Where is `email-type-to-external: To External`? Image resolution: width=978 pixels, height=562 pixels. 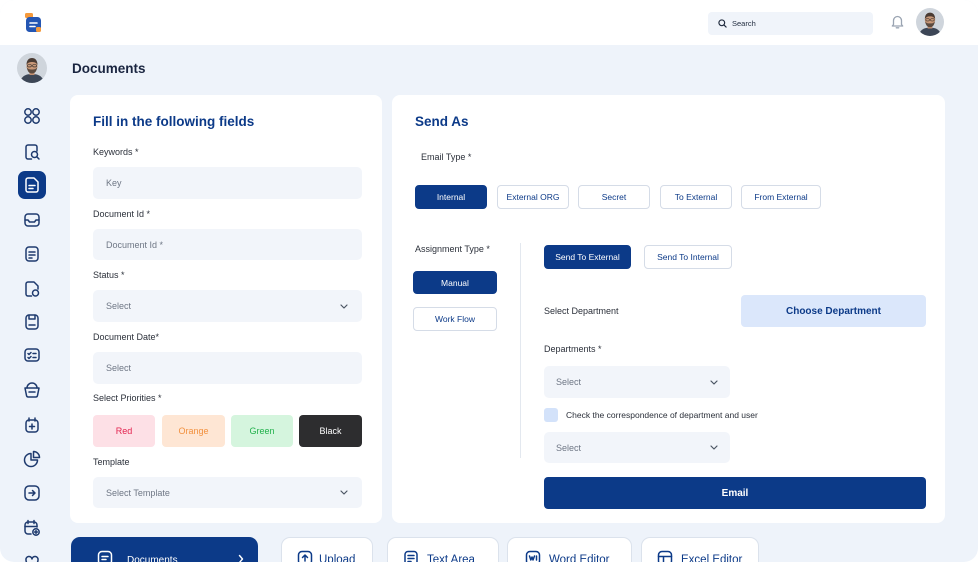
email-type-to-external: To External is located at coordinates (696, 197).